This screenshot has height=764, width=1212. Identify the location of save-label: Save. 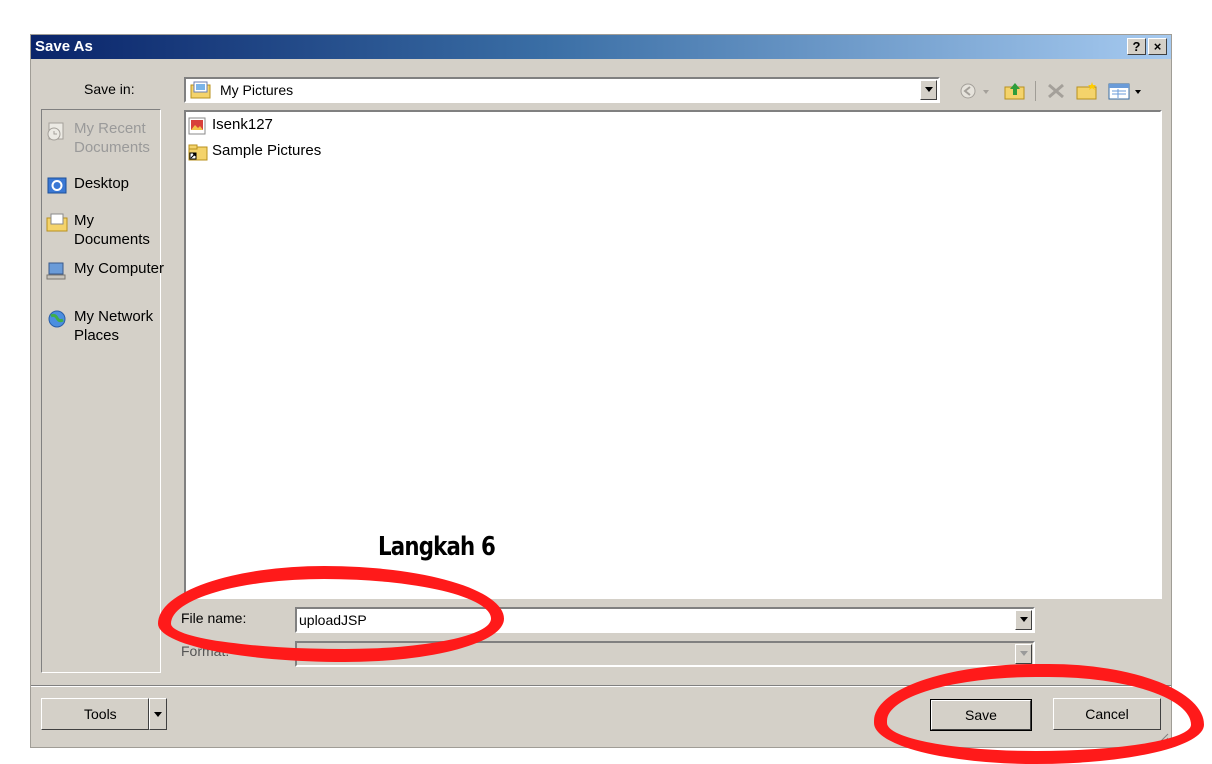
(981, 715).